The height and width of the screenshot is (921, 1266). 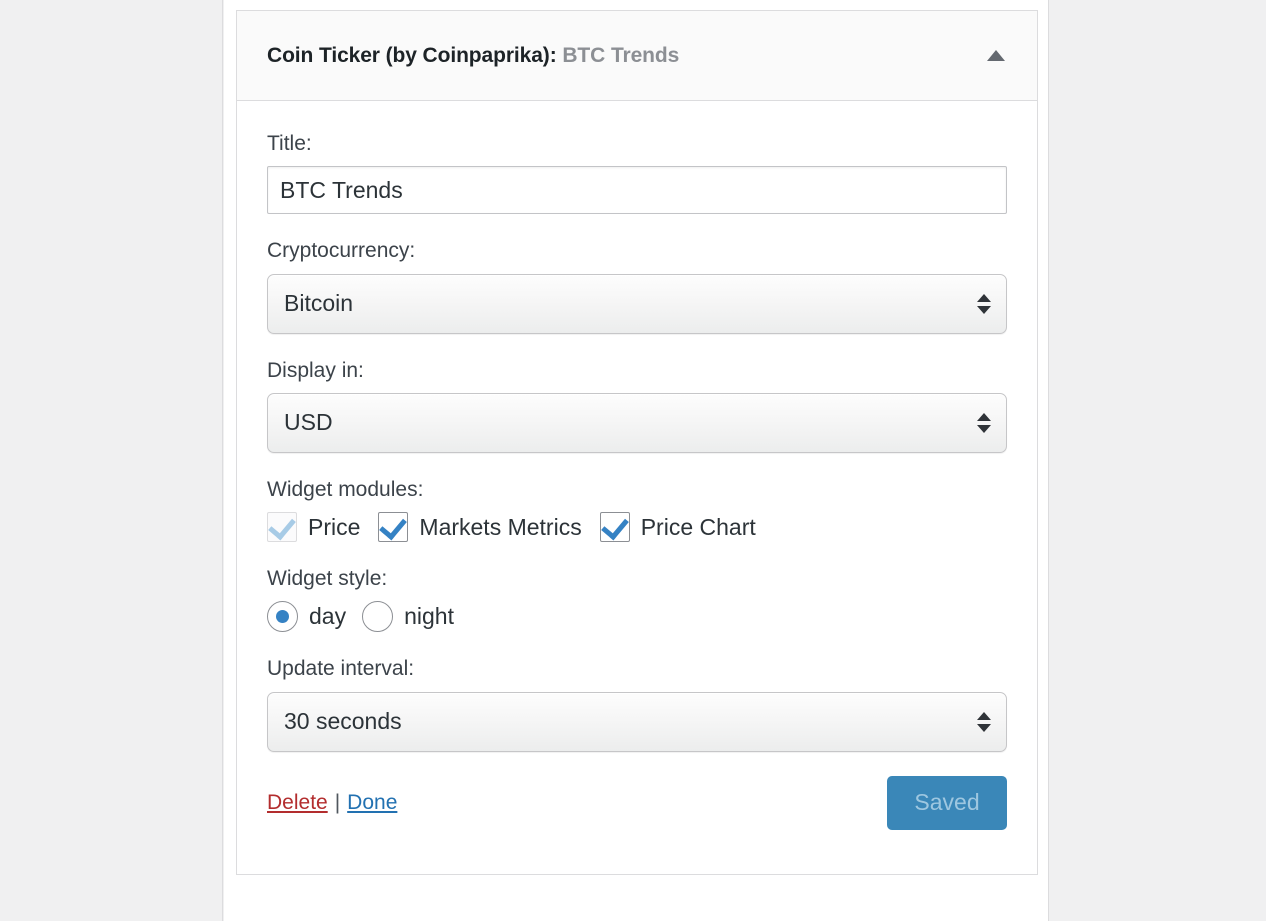 I want to click on delete-link: Delete, so click(x=297, y=803).